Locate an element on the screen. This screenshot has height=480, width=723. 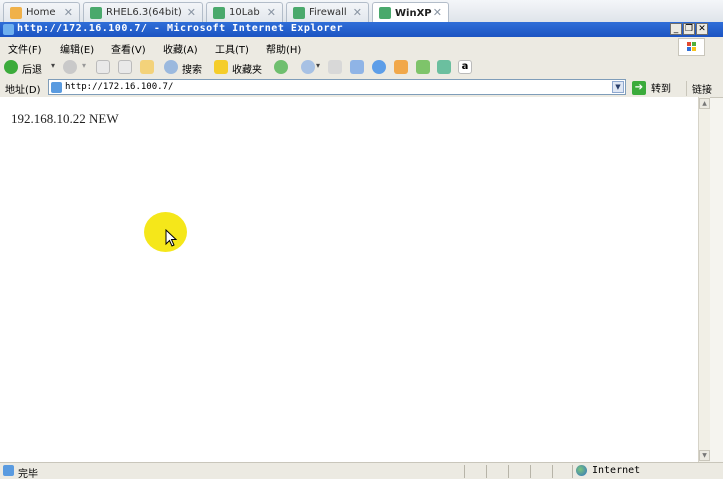
security-zone: Internet is located at coordinates (608, 470).